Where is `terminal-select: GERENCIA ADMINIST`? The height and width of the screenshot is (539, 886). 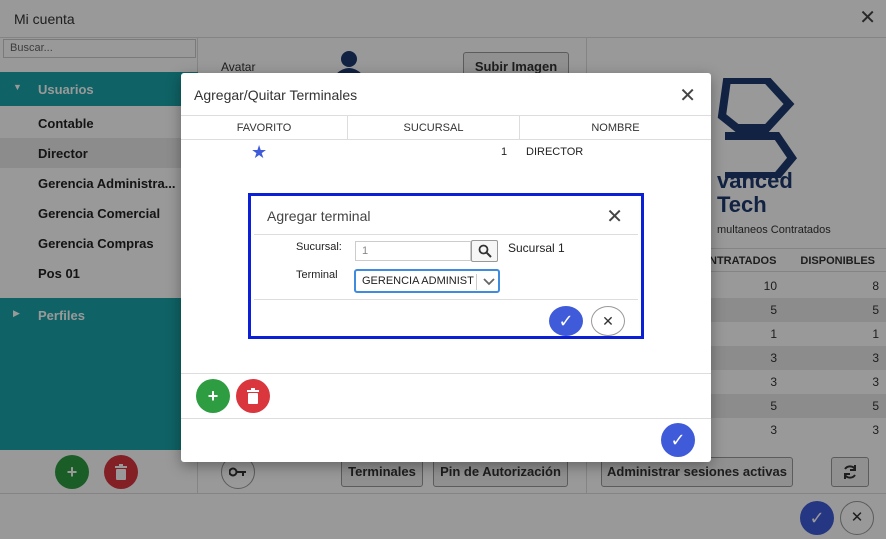
terminal-select: GERENCIA ADMINIST is located at coordinates (427, 281).